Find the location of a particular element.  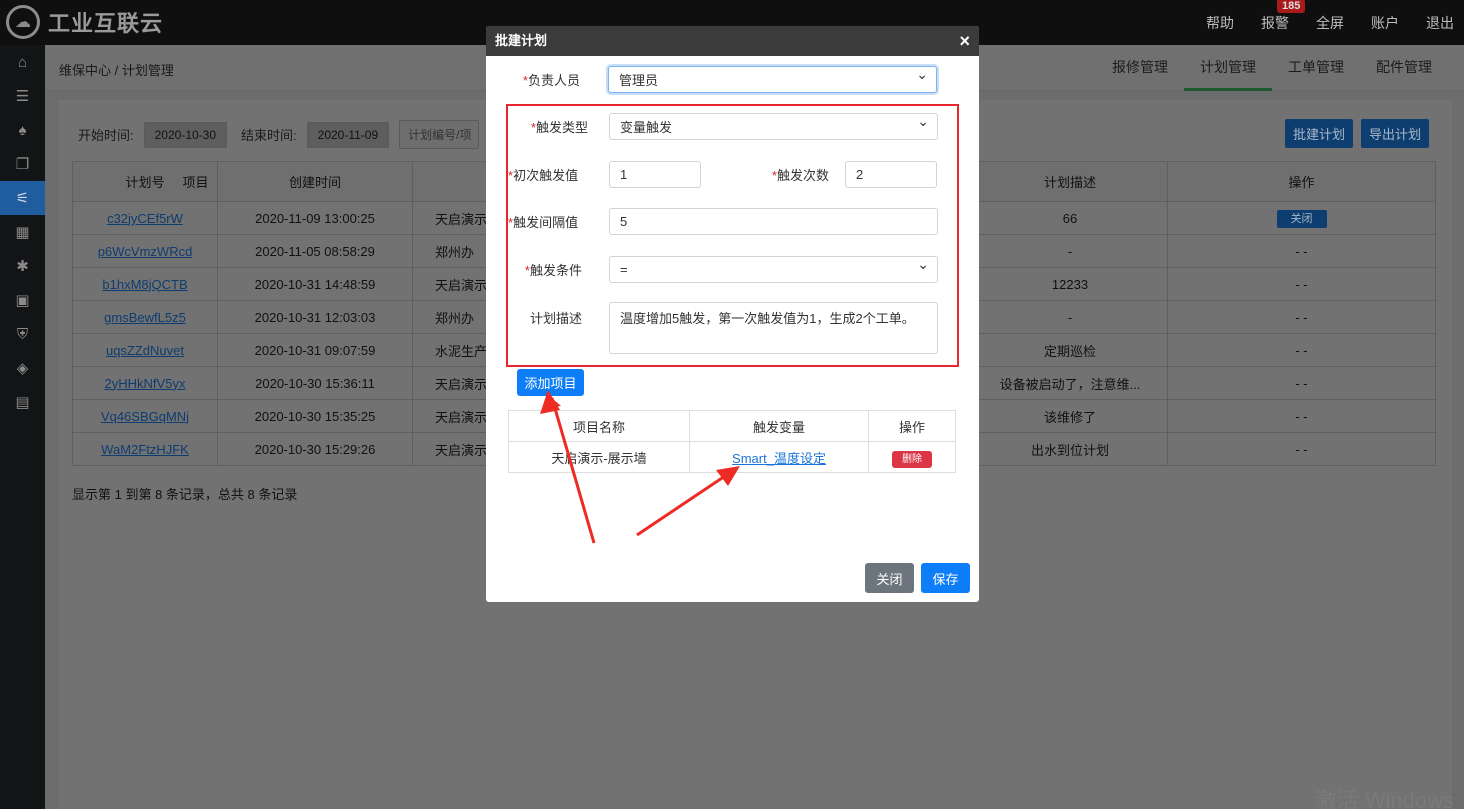

clipboard-icon: ▤ is located at coordinates (22, 402).